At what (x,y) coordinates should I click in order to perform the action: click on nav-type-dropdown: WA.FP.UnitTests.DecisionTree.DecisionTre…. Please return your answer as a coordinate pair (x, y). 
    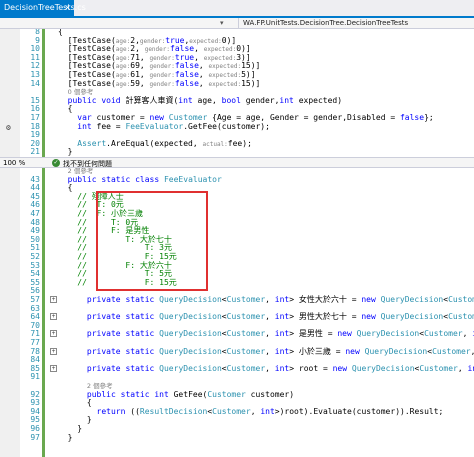
    Looking at the image, I should click on (354, 23).